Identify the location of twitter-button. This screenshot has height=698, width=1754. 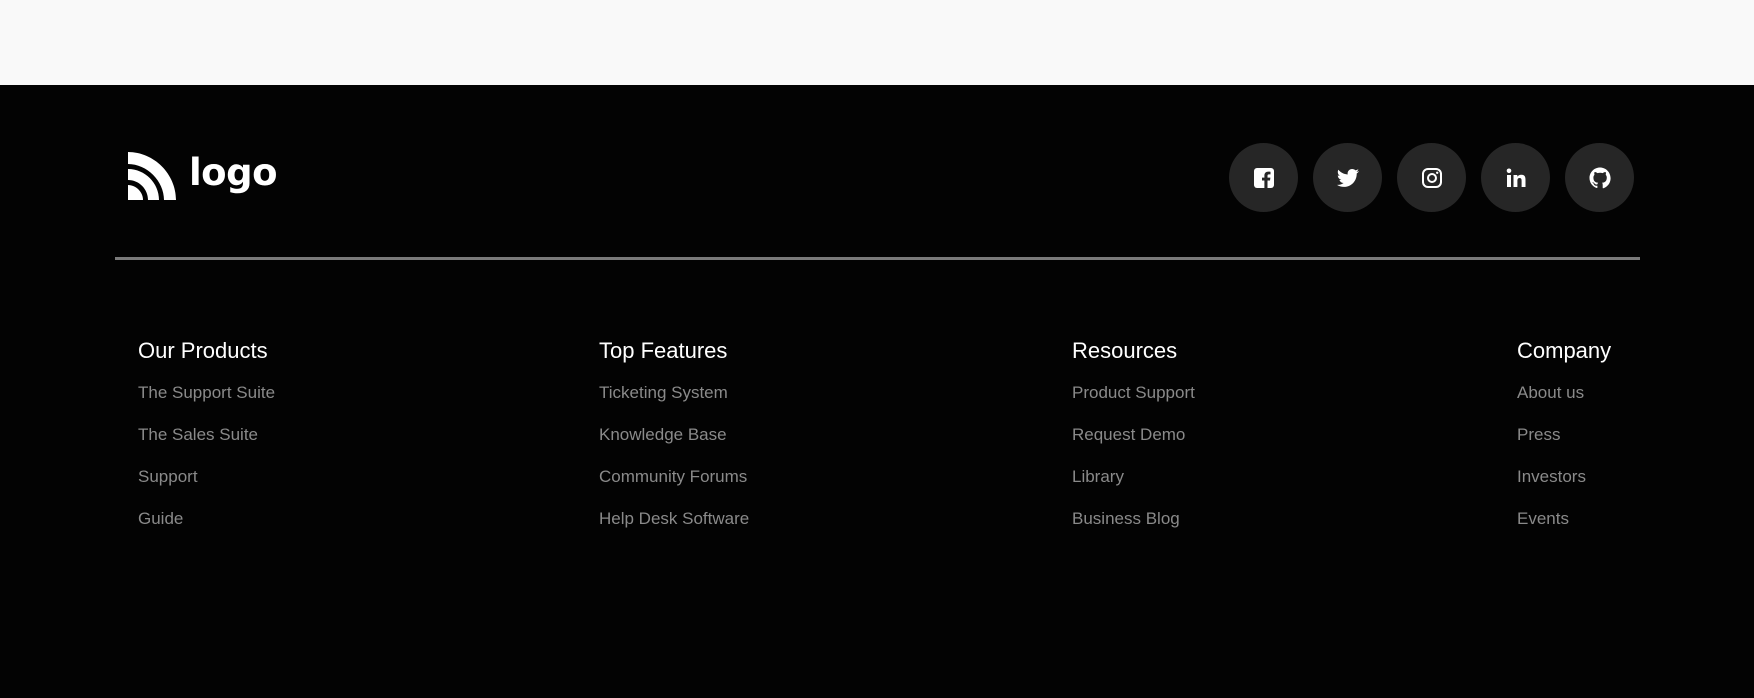
(1347, 177).